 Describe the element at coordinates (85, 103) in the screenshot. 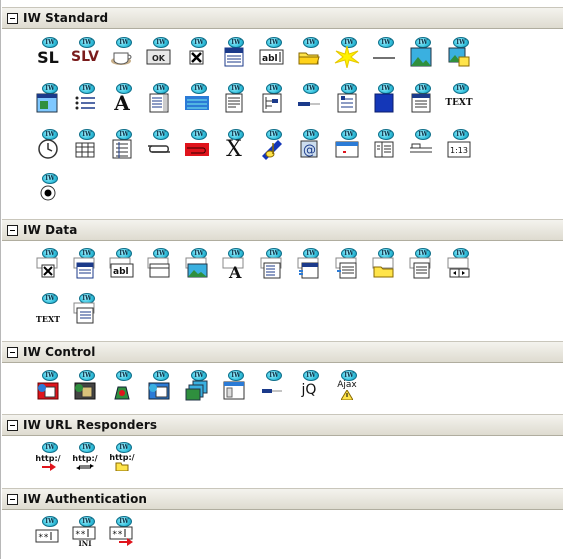

I see `list-icon` at that location.